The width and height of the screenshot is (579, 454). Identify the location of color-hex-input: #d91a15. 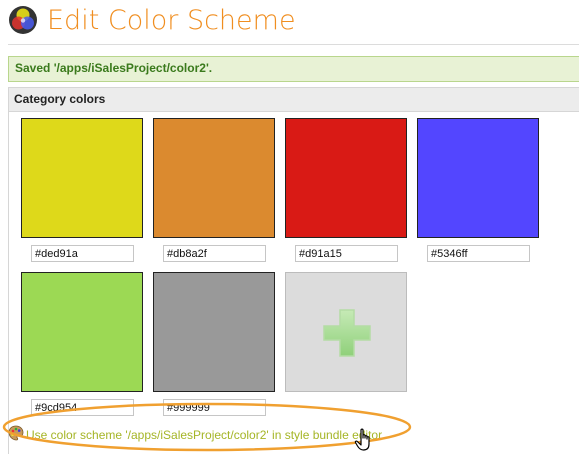
(346, 253).